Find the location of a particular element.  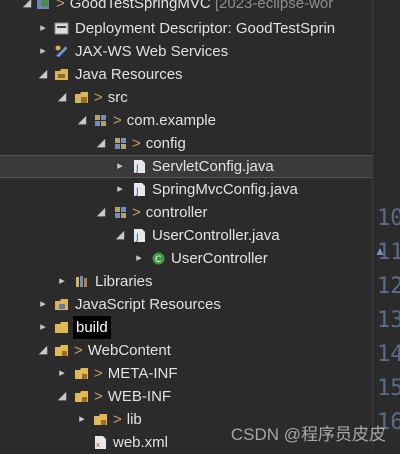

tree-row-deployment-descriptor: ▸ Deployment Descriptor: GoodTestSprin is located at coordinates (186, 28).